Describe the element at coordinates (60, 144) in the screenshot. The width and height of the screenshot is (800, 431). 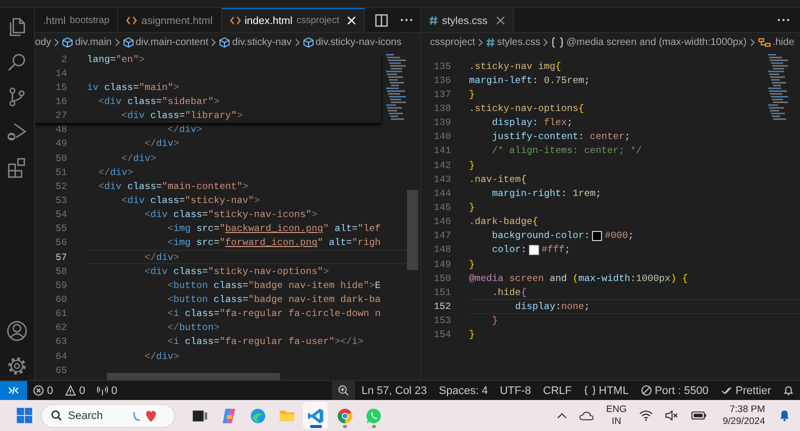
I see `line-number: 49` at that location.